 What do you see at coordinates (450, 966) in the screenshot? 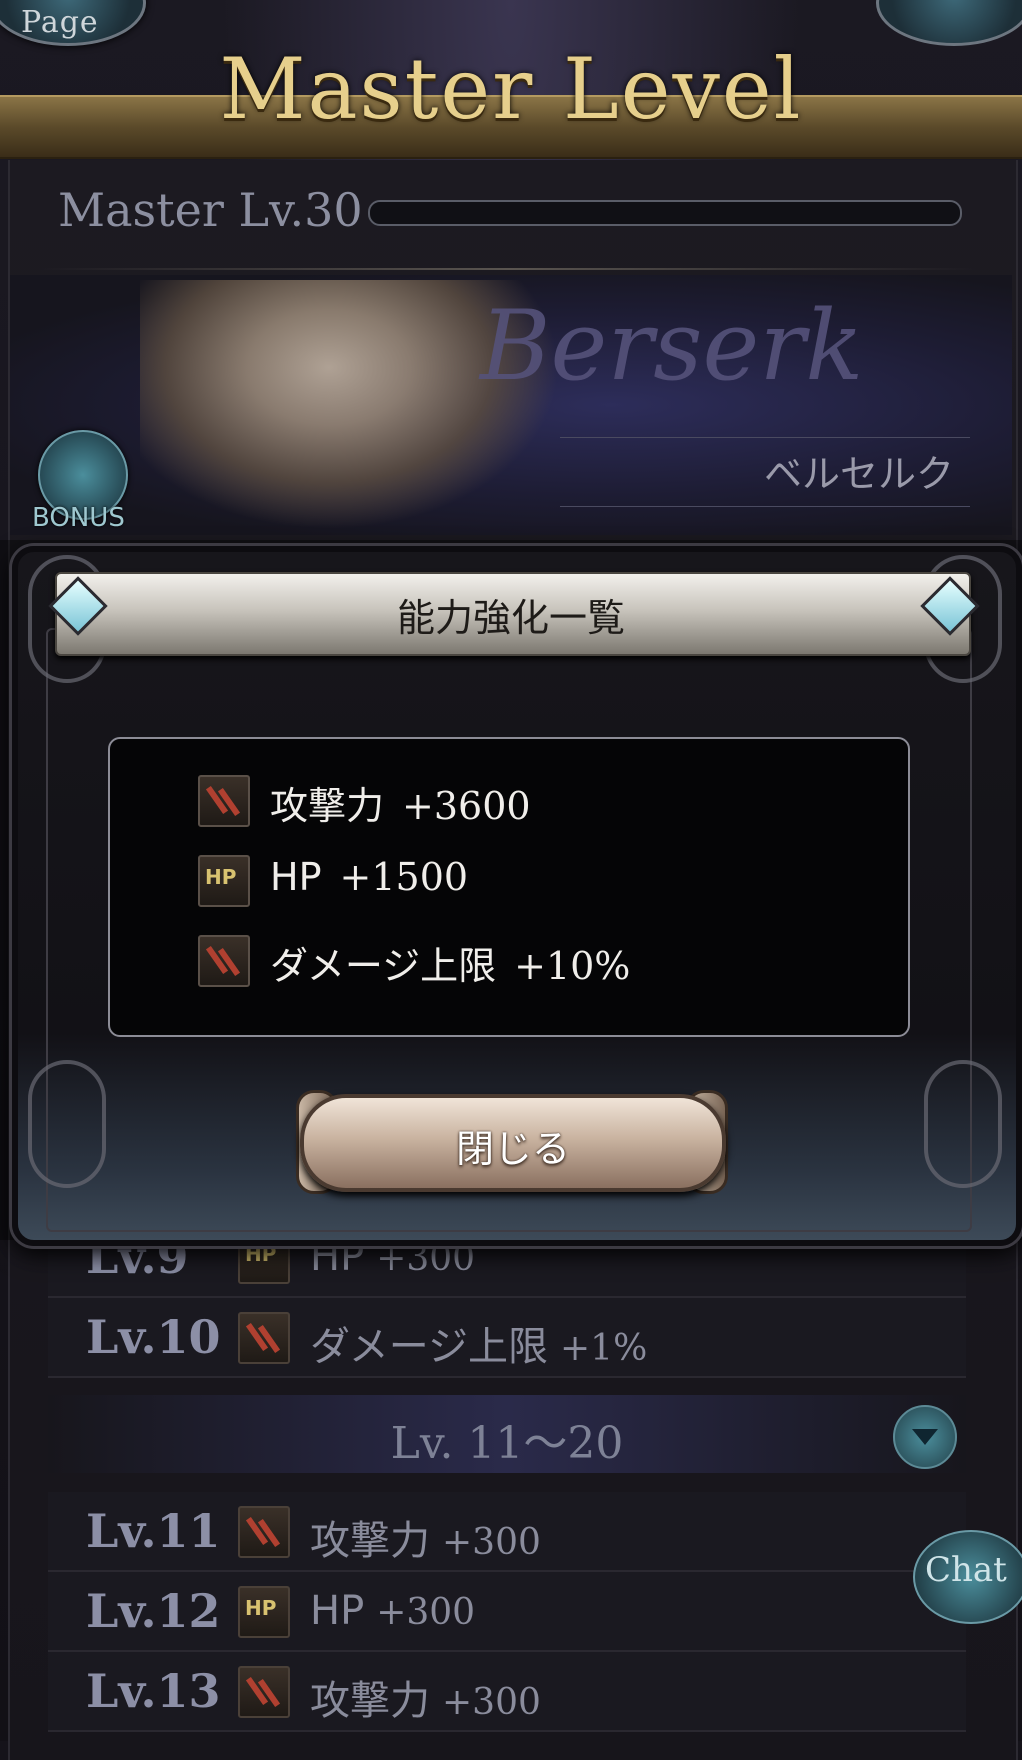
I see `summary-text: ダメージ上限 +10%` at bounding box center [450, 966].